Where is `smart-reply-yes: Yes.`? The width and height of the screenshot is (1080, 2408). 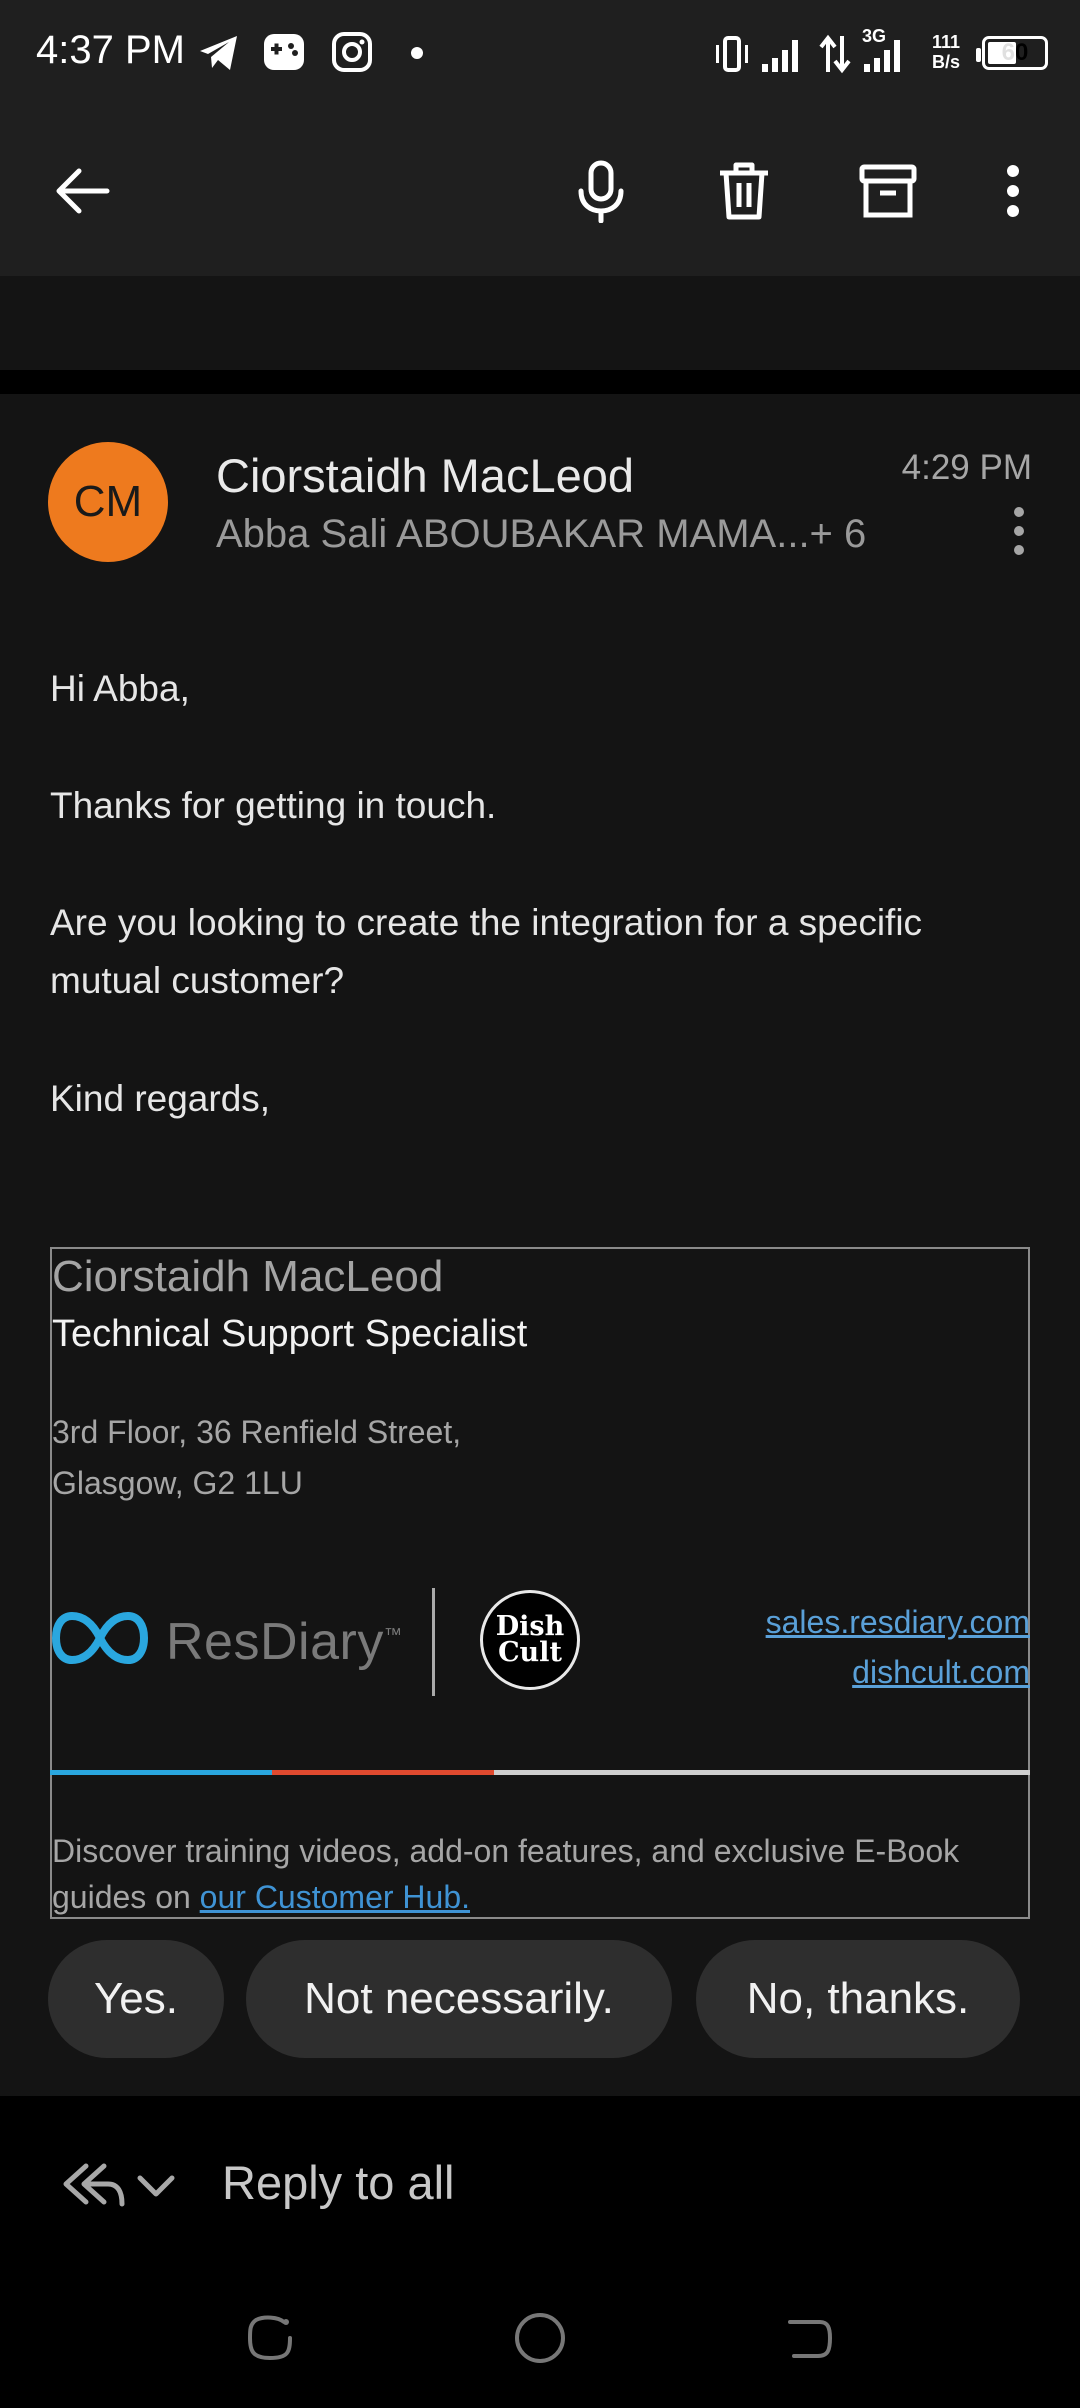 smart-reply-yes: Yes. is located at coordinates (136, 1999).